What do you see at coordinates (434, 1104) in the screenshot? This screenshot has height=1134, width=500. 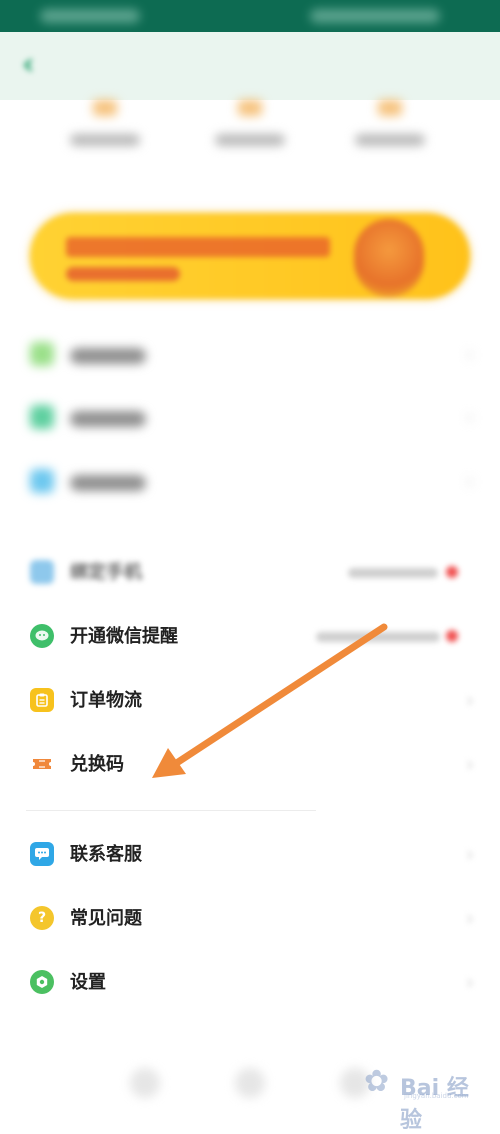 I see `watermark-text: Bai 经验` at bounding box center [434, 1104].